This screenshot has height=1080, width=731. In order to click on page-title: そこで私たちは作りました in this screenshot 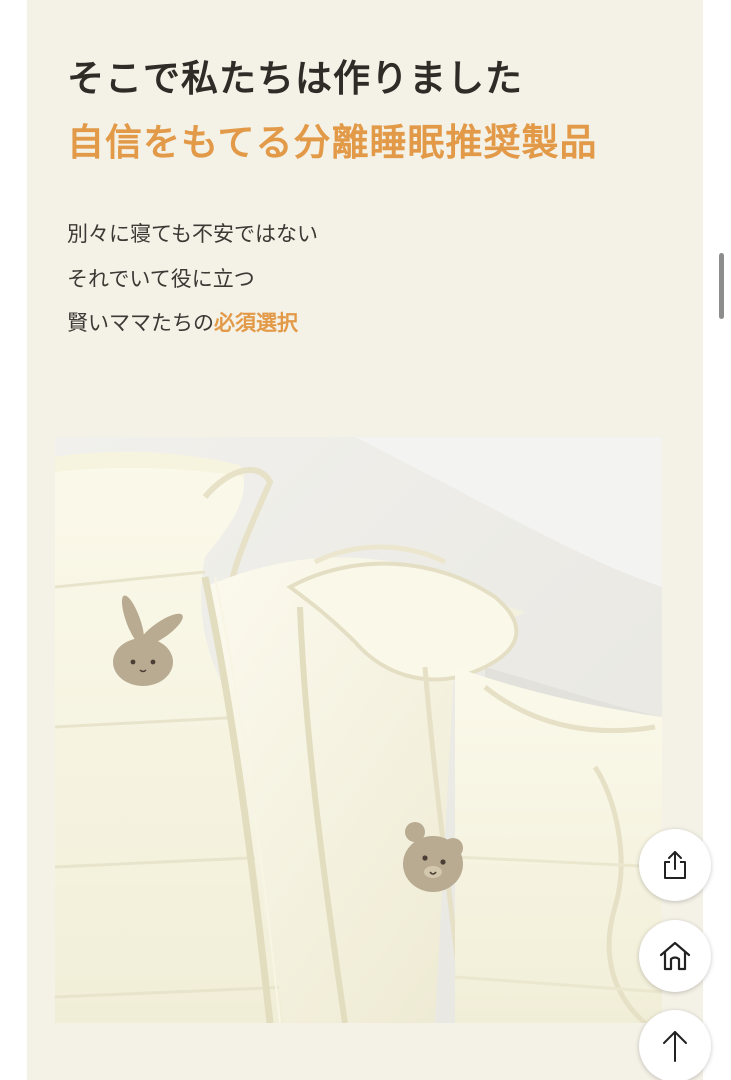, I will do `click(295, 78)`.